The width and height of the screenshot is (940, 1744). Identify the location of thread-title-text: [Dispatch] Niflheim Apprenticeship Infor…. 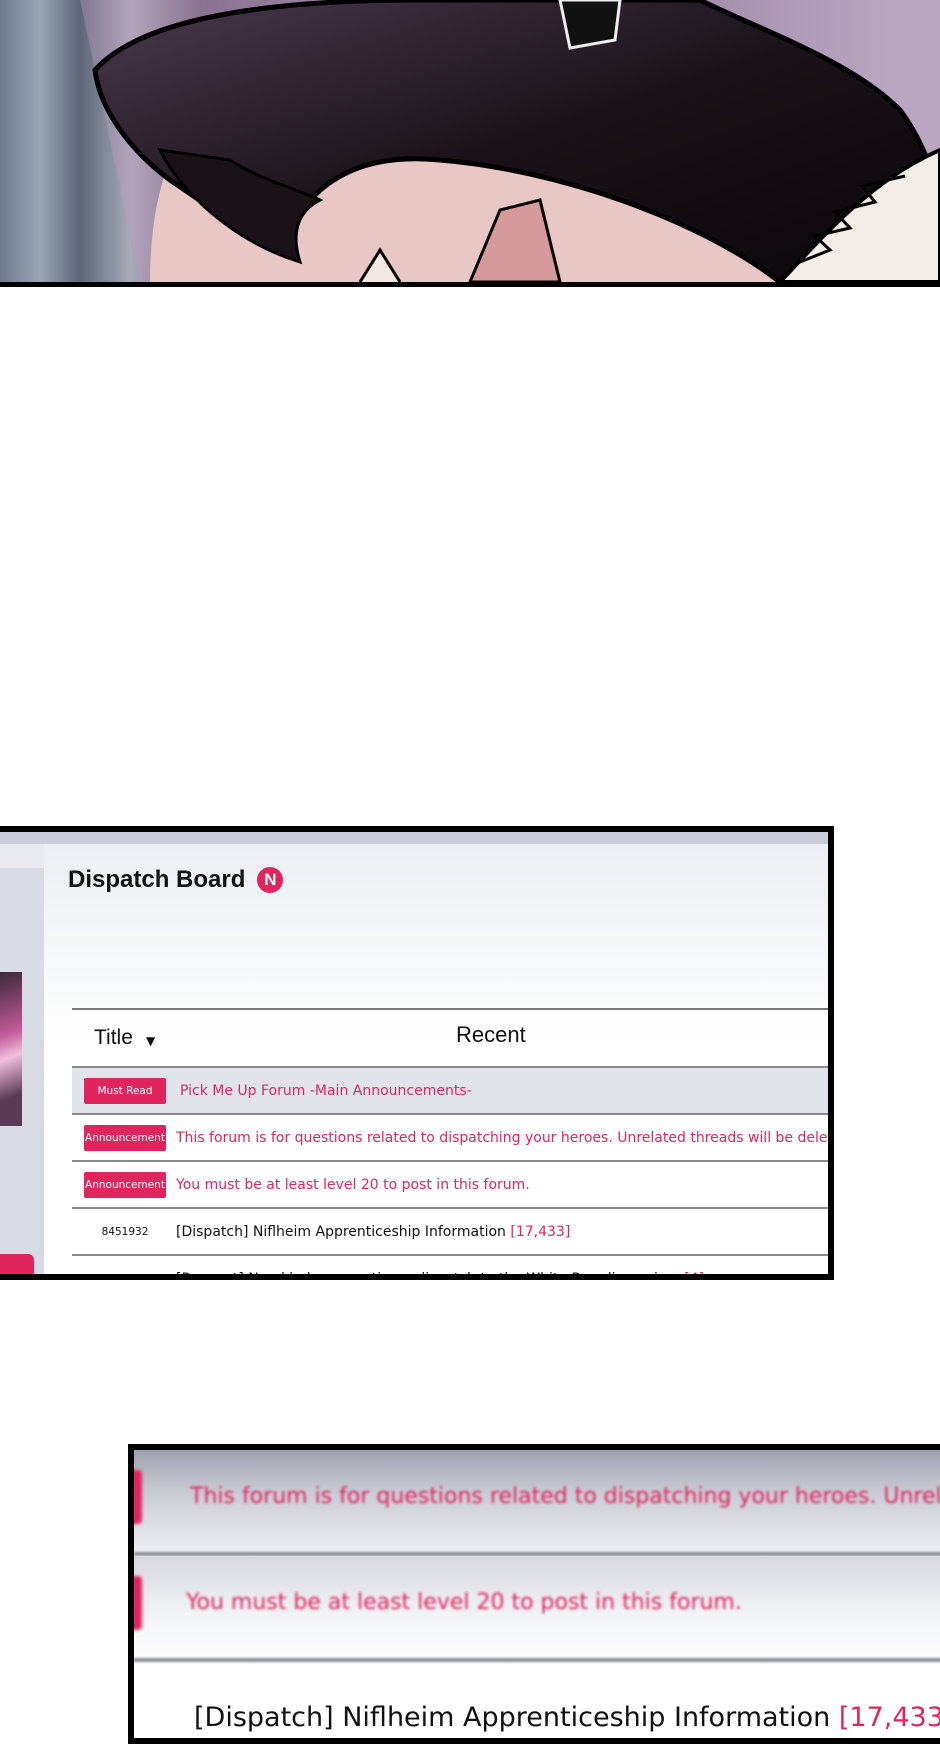
(341, 1231).